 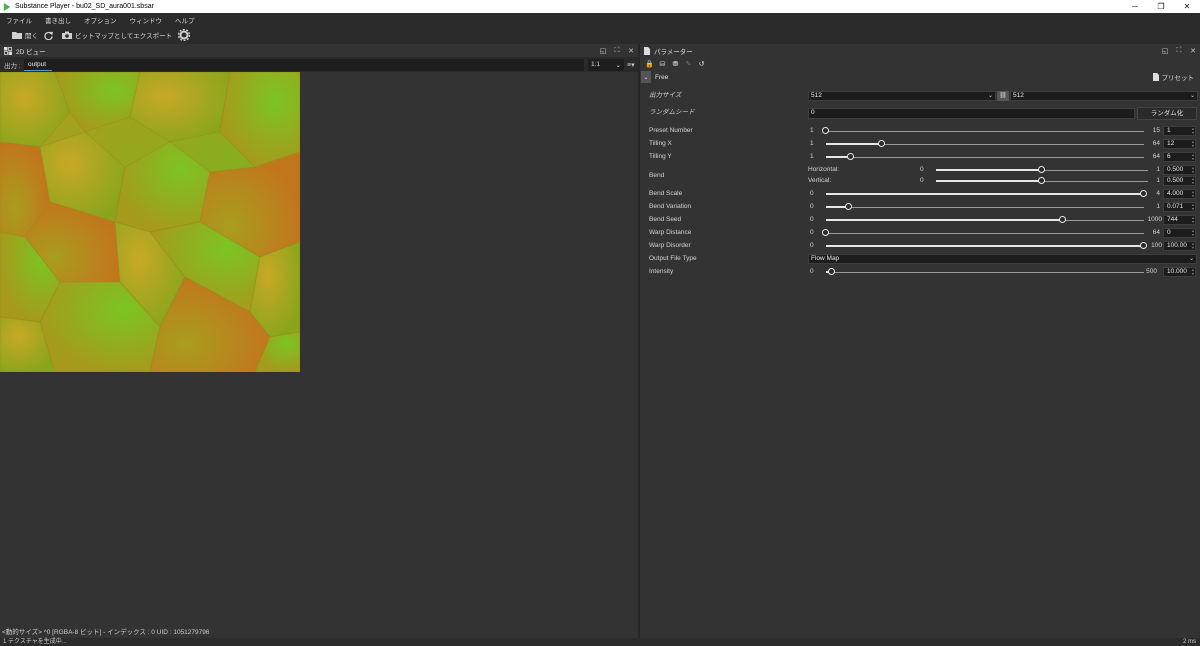 I want to click on menu-help: ヘルプ, so click(x=185, y=20).